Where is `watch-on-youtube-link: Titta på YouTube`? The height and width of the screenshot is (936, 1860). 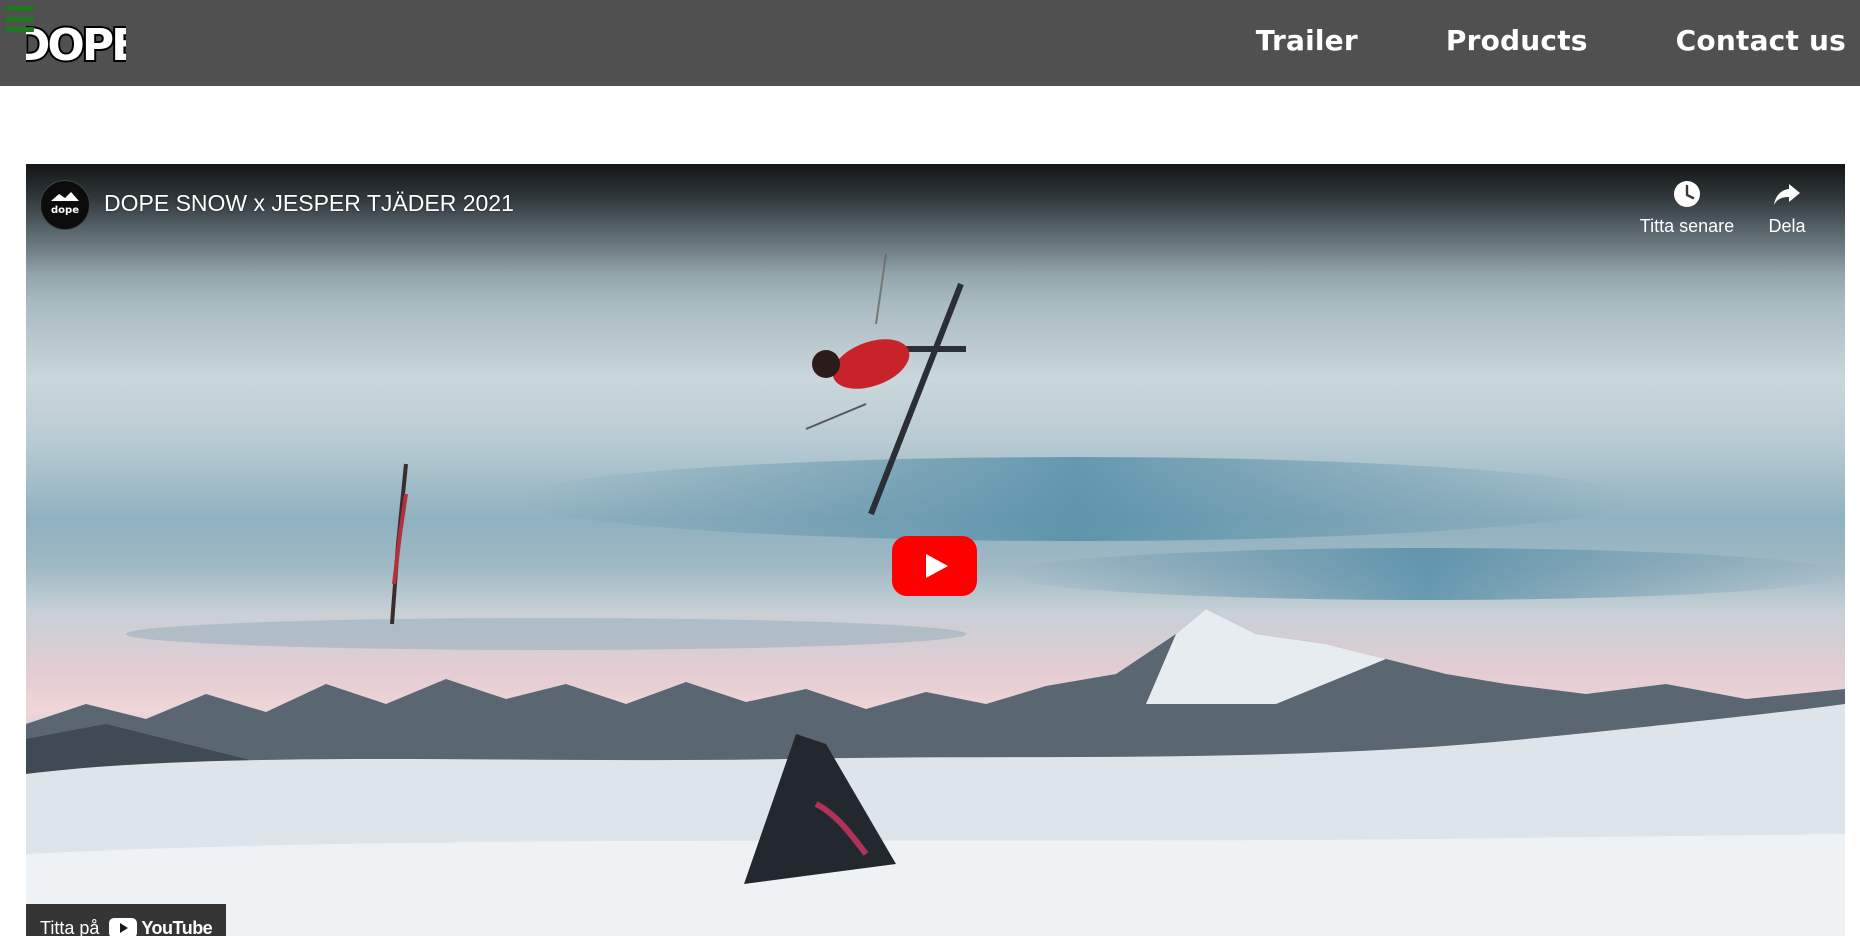
watch-on-youtube-link: Titta på YouTube is located at coordinates (126, 920).